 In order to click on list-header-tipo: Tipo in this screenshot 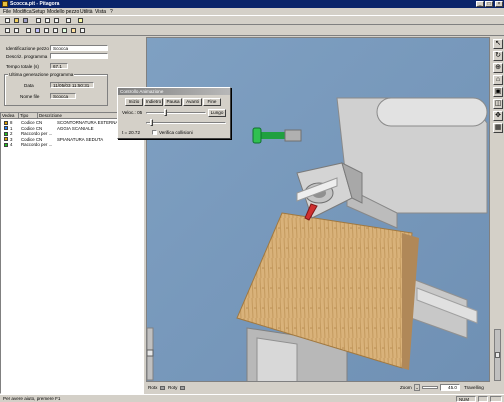, I will do `click(28, 116)`.